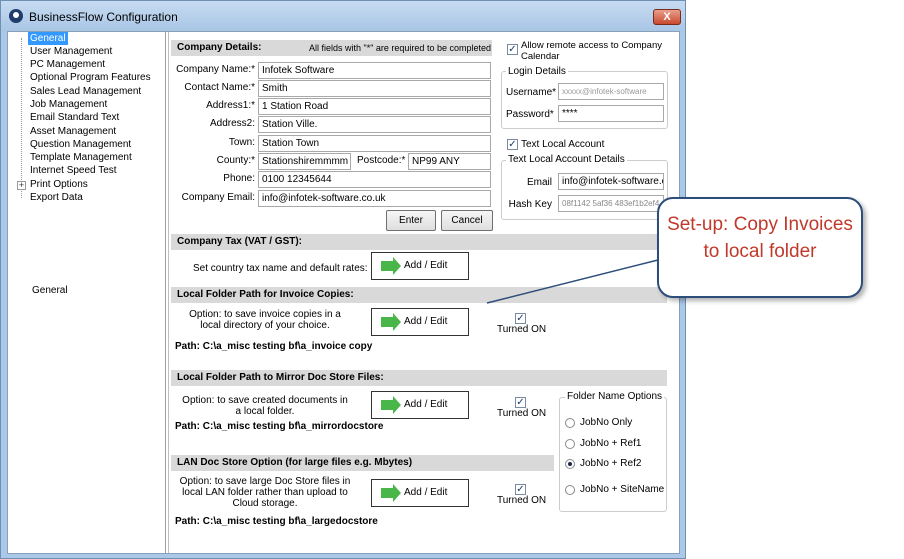 This screenshot has width=904, height=559. What do you see at coordinates (760, 238) in the screenshot?
I see `callout-text: Set-up: Copy Invoices to local folder` at bounding box center [760, 238].